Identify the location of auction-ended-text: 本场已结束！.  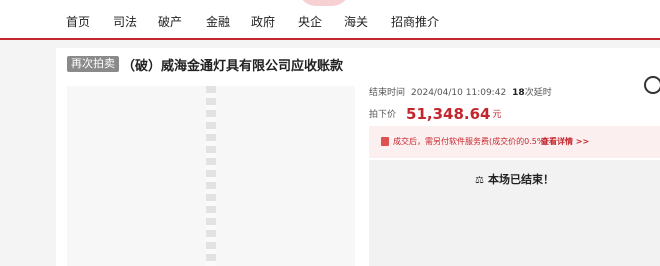
(520, 179).